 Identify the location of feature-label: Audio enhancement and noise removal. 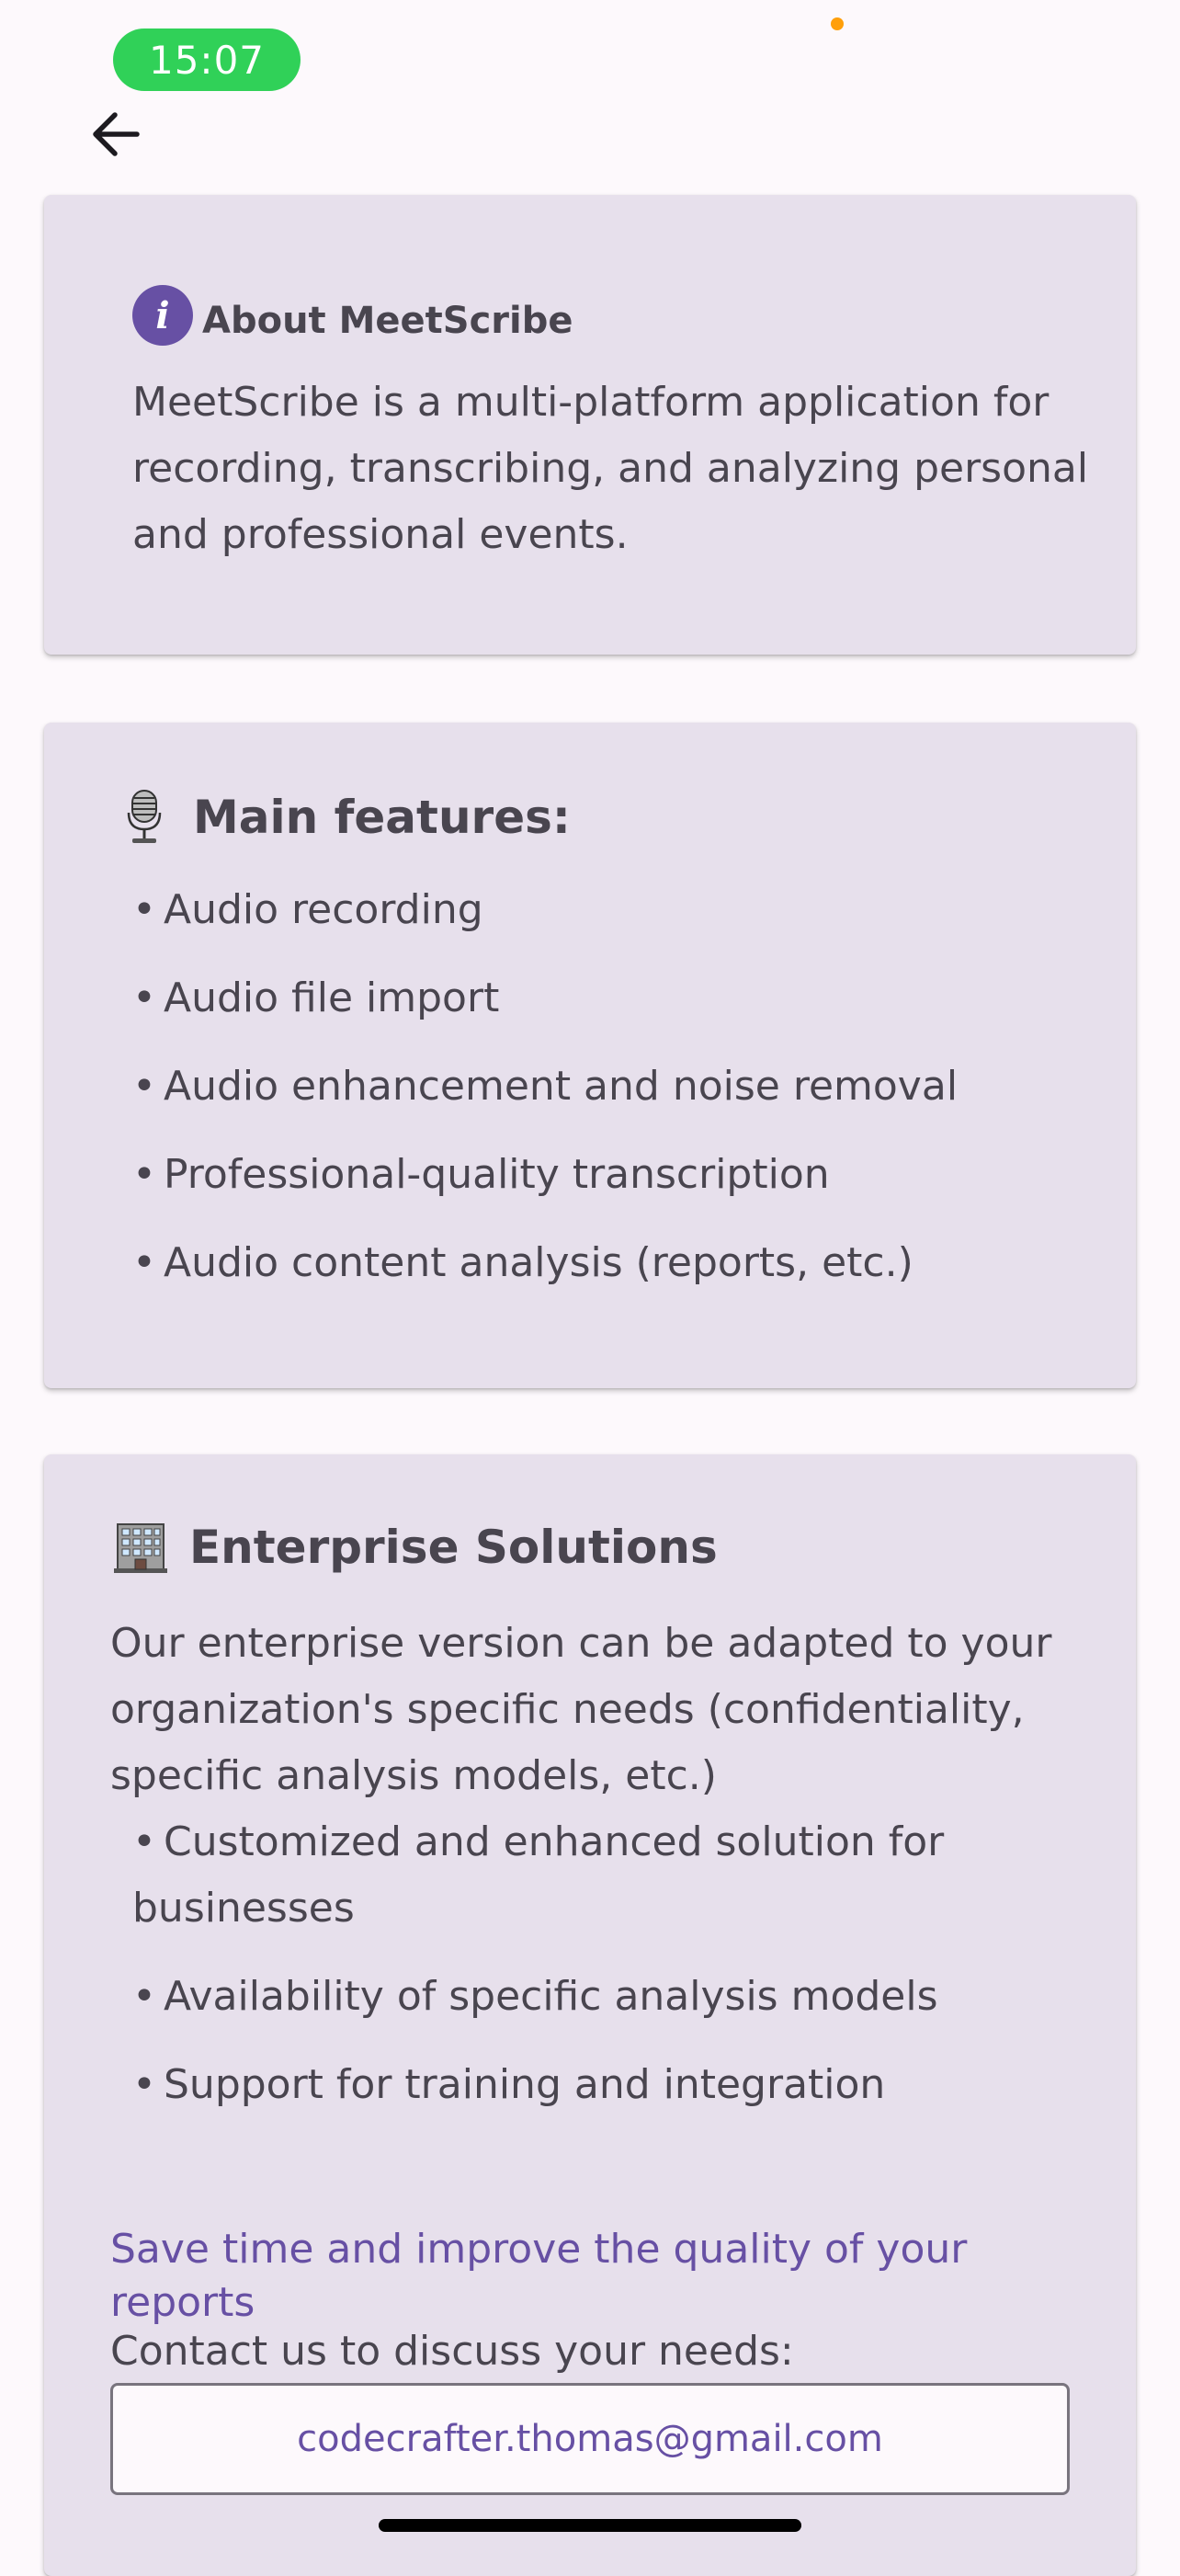
(561, 1086).